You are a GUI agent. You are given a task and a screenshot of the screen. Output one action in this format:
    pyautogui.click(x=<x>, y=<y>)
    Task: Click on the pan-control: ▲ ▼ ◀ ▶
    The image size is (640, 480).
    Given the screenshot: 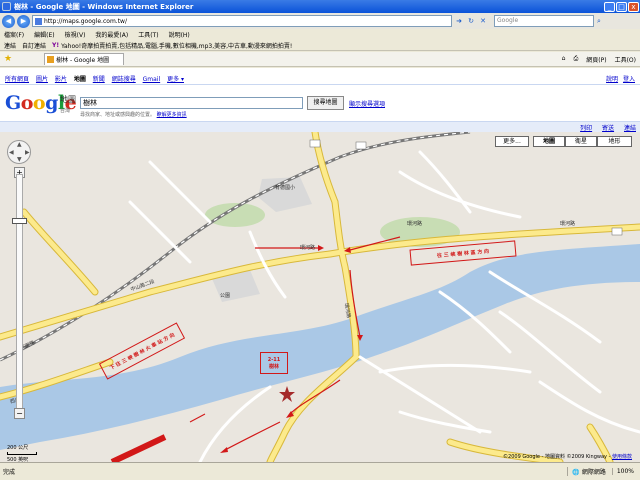 What is the action you would take?
    pyautogui.click(x=19, y=152)
    